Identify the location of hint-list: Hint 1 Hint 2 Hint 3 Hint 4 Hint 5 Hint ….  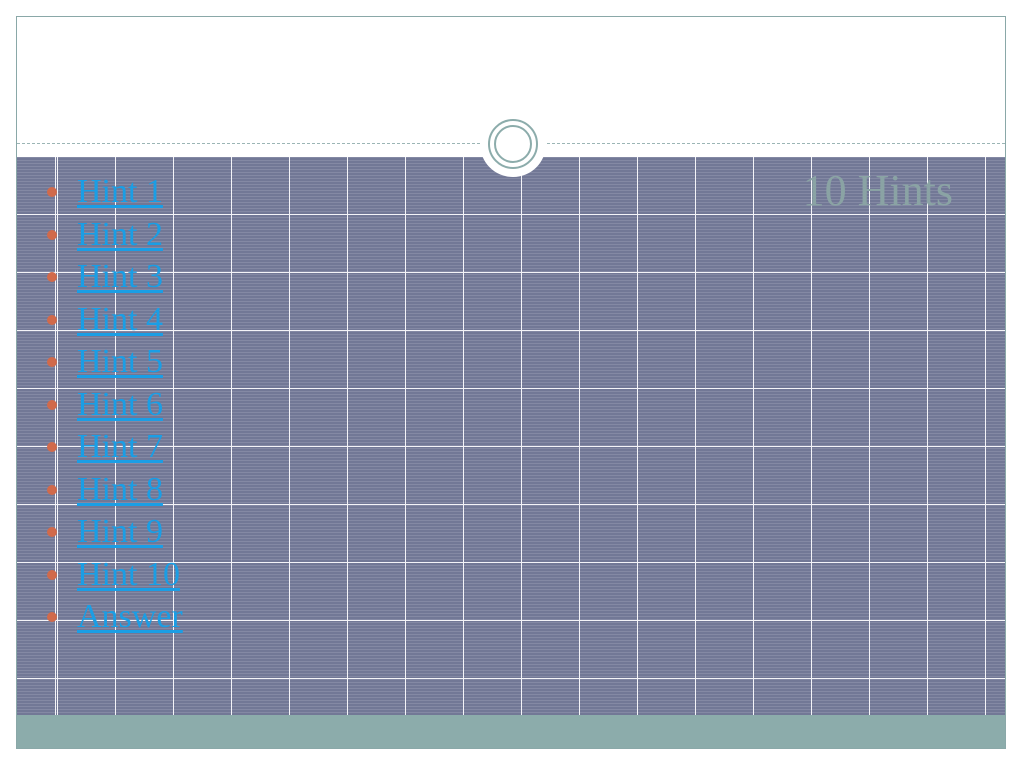
(113, 405).